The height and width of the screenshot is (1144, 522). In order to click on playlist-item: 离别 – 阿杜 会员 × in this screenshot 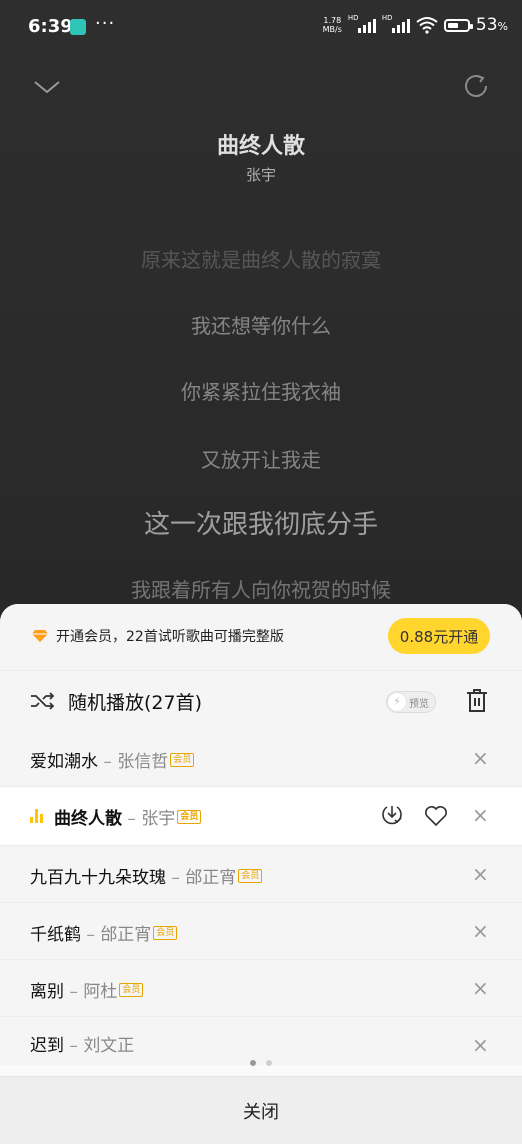, I will do `click(261, 988)`.